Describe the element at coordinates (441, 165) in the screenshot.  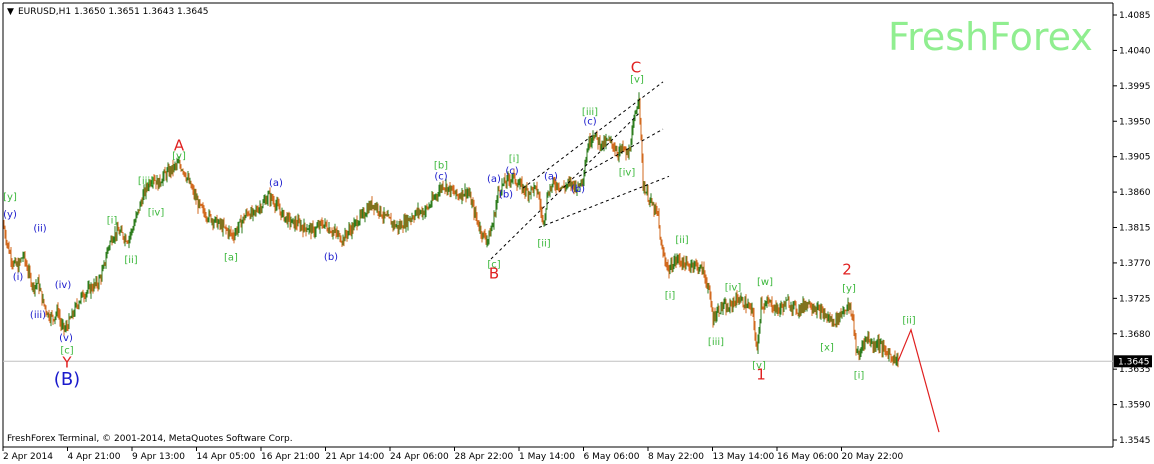
I see `wave-label: [b]` at that location.